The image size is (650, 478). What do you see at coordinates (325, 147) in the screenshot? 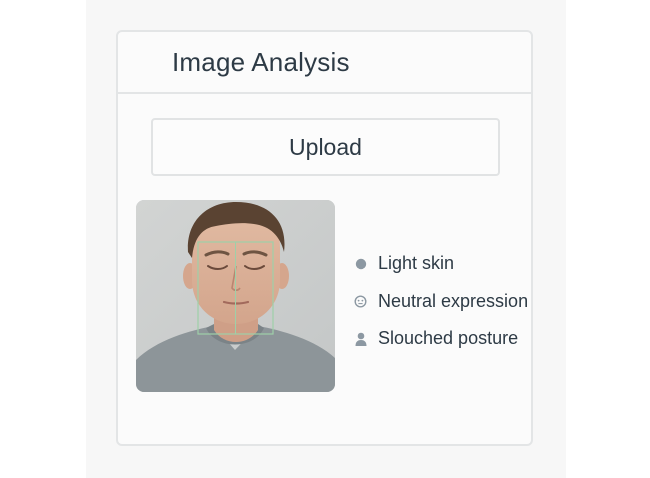
I see `upload-button: Upload` at bounding box center [325, 147].